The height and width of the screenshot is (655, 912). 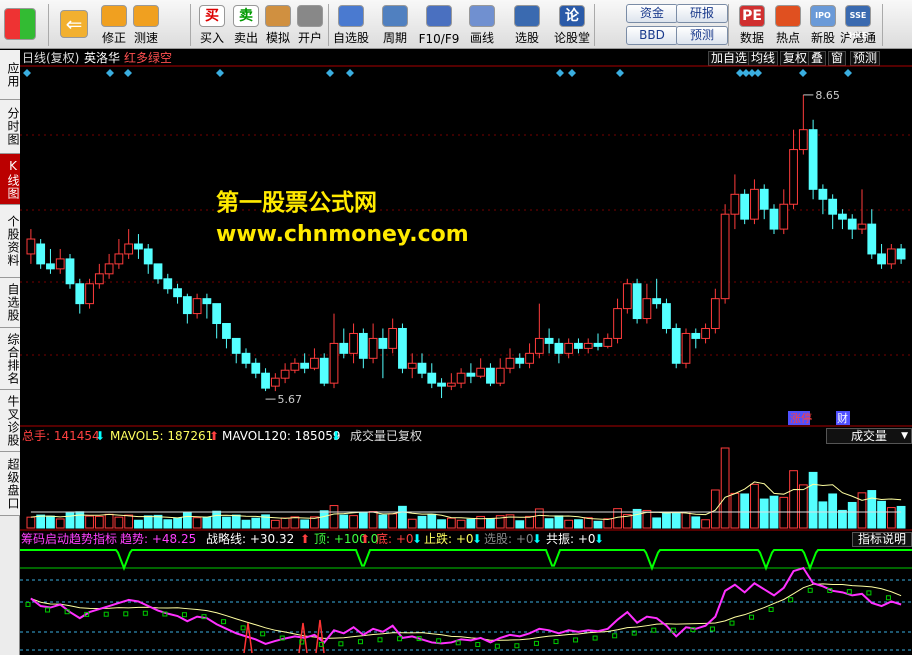 I want to click on up-arrow-icon: ⬆, so click(x=214, y=436).